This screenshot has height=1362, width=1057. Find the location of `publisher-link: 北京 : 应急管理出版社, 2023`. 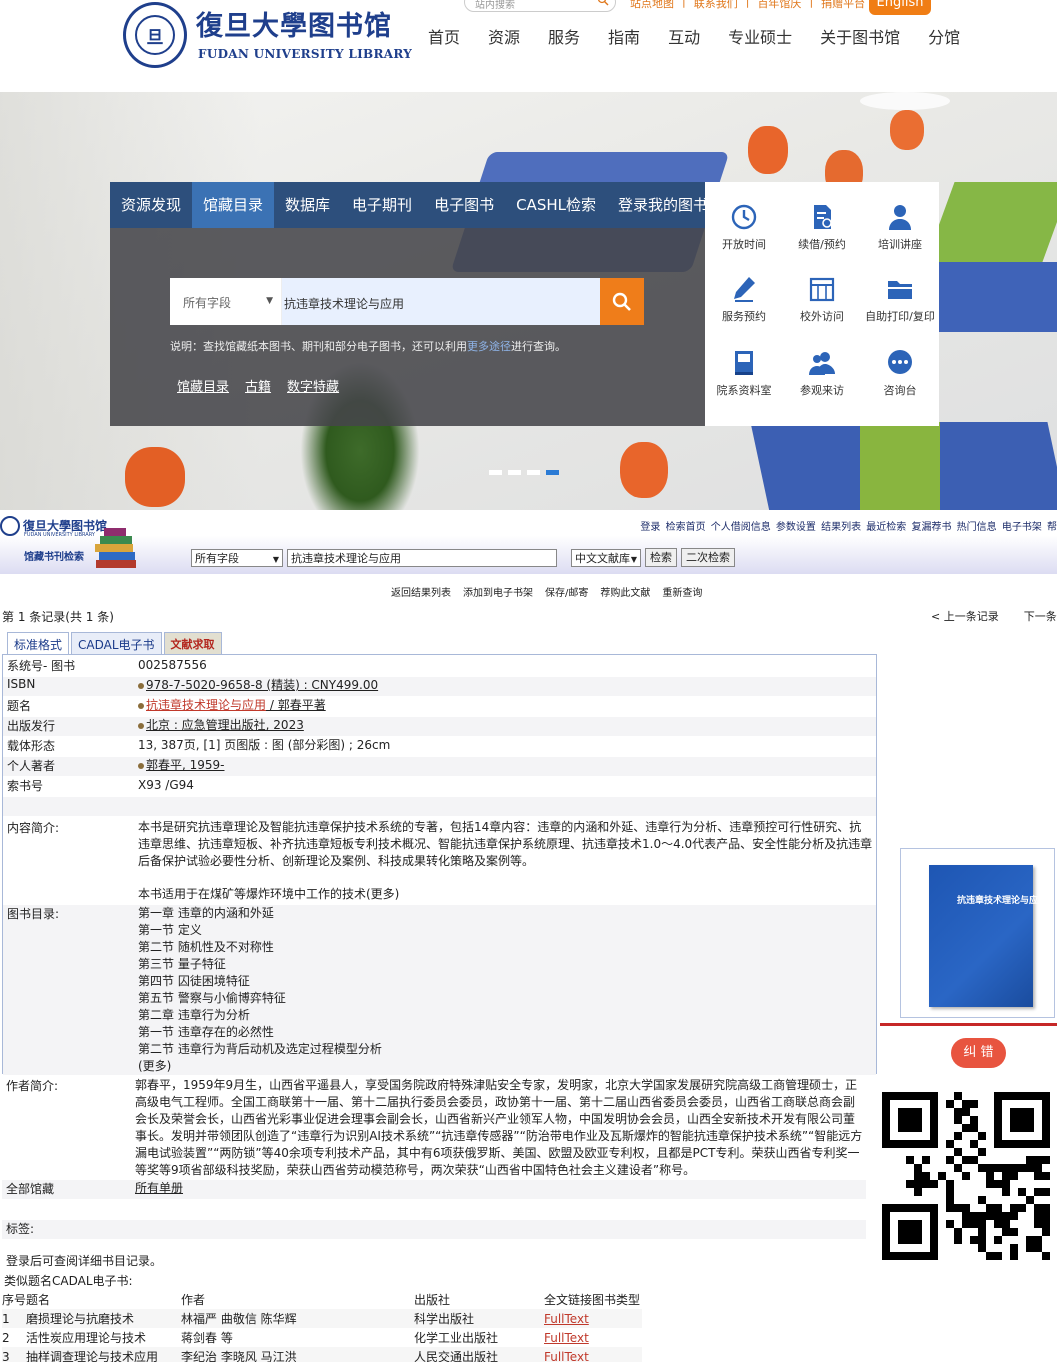

publisher-link: 北京 : 应急管理出版社, 2023 is located at coordinates (225, 725).